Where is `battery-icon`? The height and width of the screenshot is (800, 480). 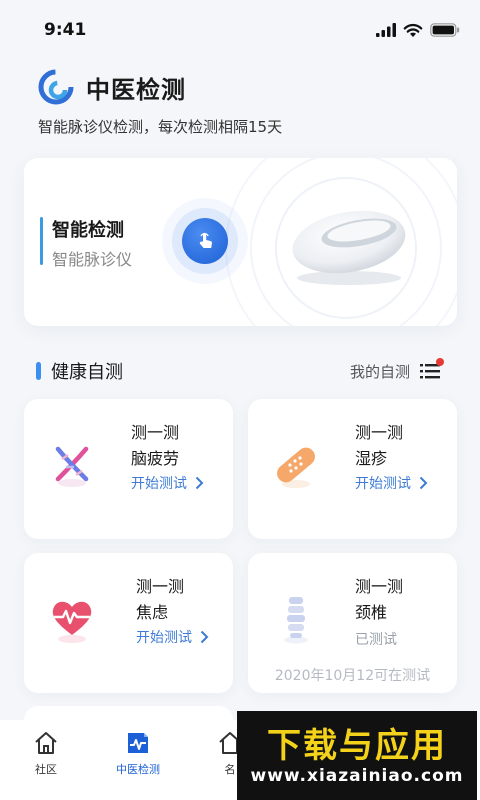
battery-icon is located at coordinates (445, 30).